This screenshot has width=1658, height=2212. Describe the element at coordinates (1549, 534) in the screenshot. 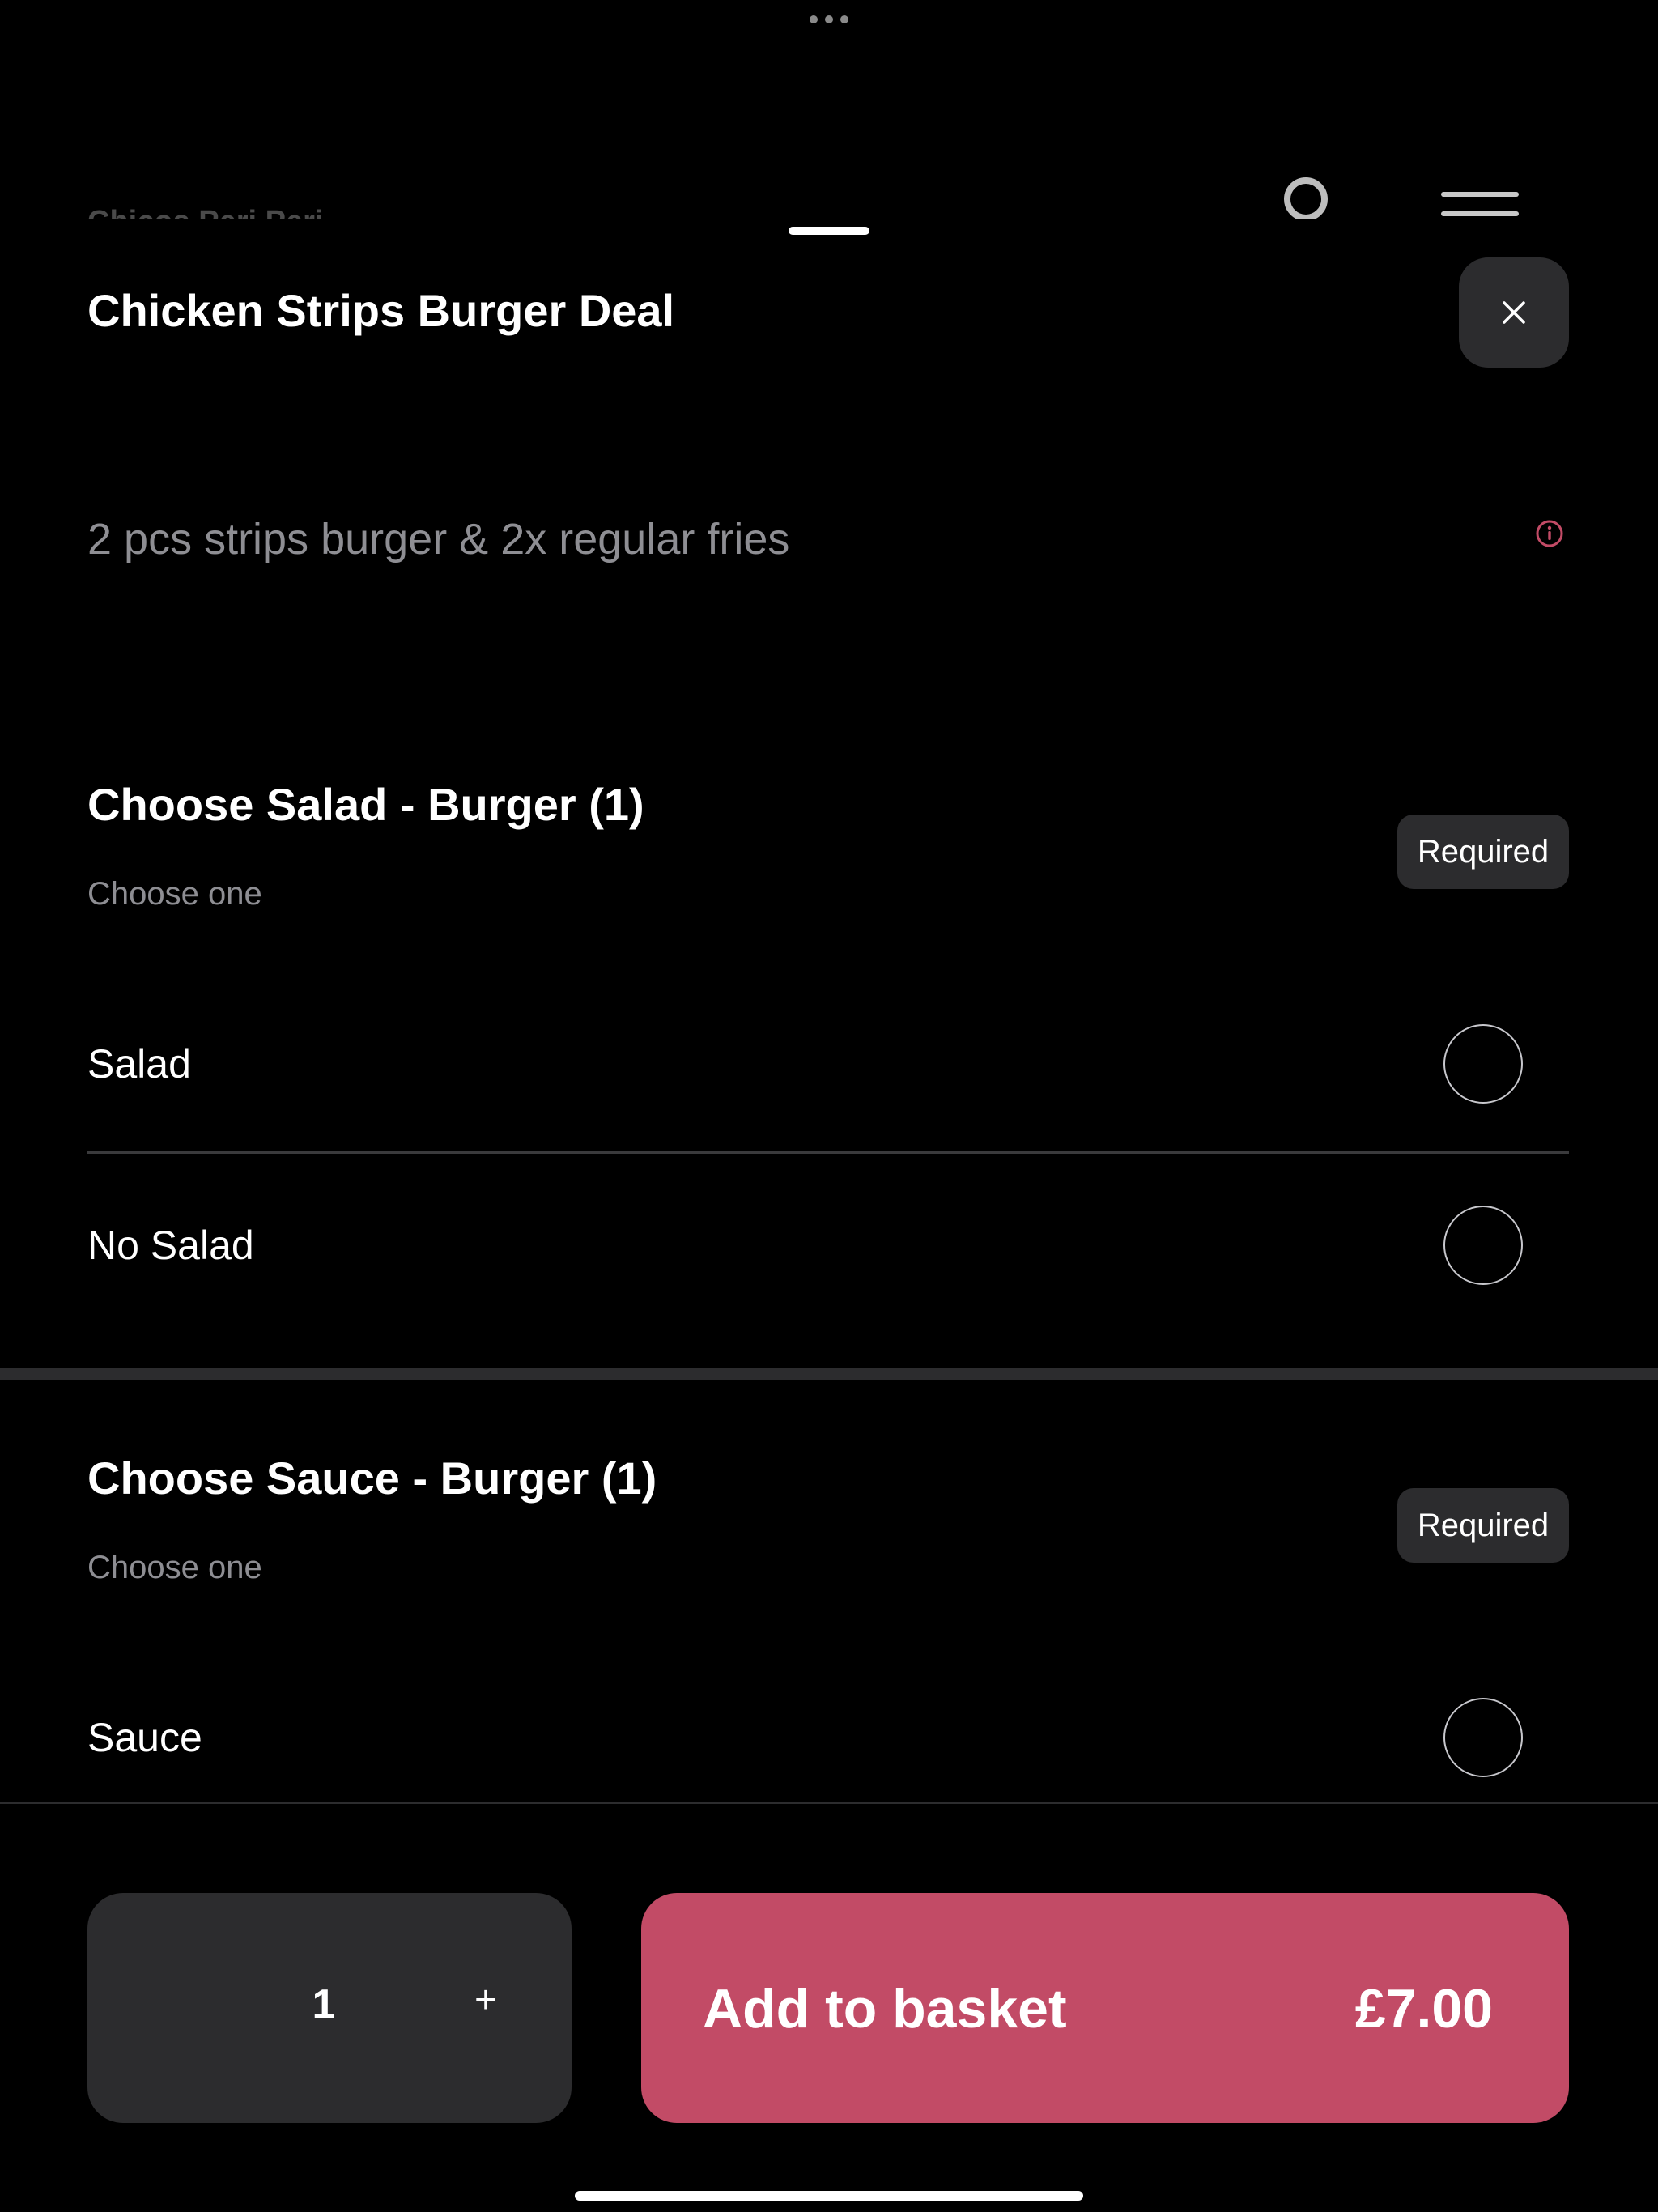

I see `info-icon` at that location.